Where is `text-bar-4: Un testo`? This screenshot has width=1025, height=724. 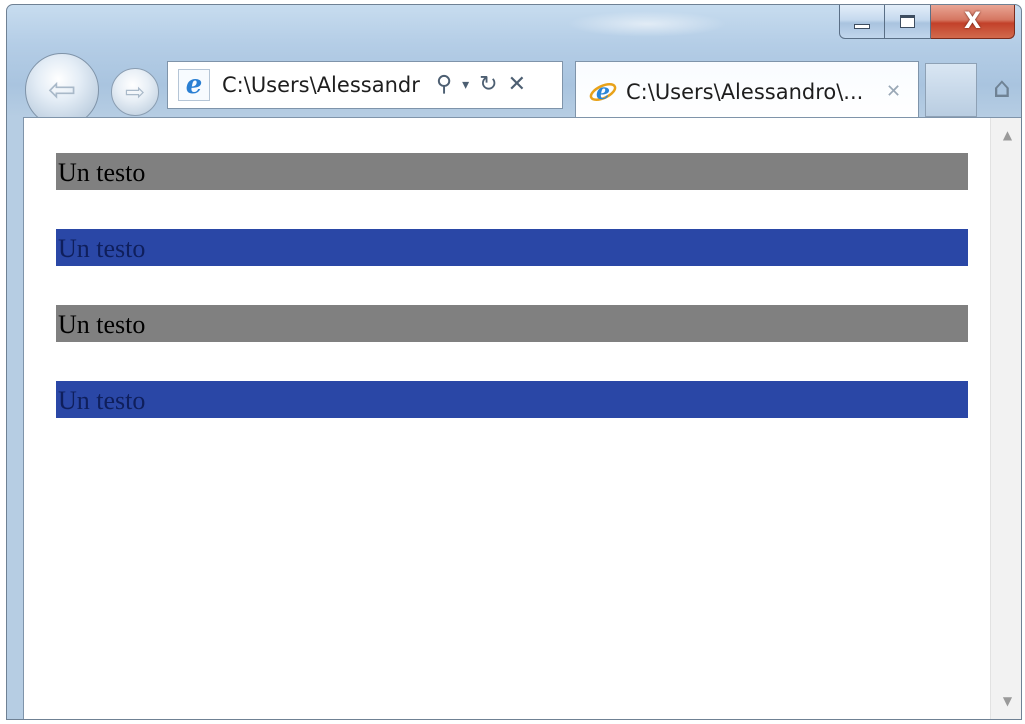
text-bar-4: Un testo is located at coordinates (512, 399).